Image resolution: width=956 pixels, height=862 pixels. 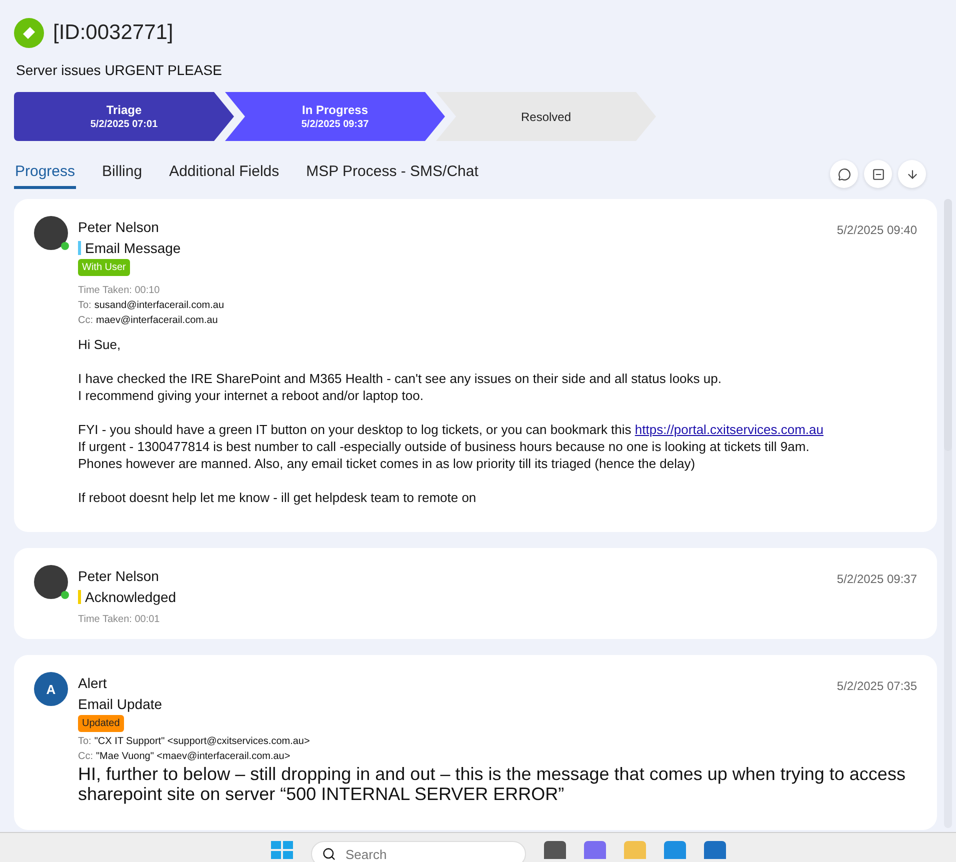 What do you see at coordinates (278, 497) in the screenshot?
I see `message-line: If reboot doesnt help let me know - ill get helpdesk team to remote on` at bounding box center [278, 497].